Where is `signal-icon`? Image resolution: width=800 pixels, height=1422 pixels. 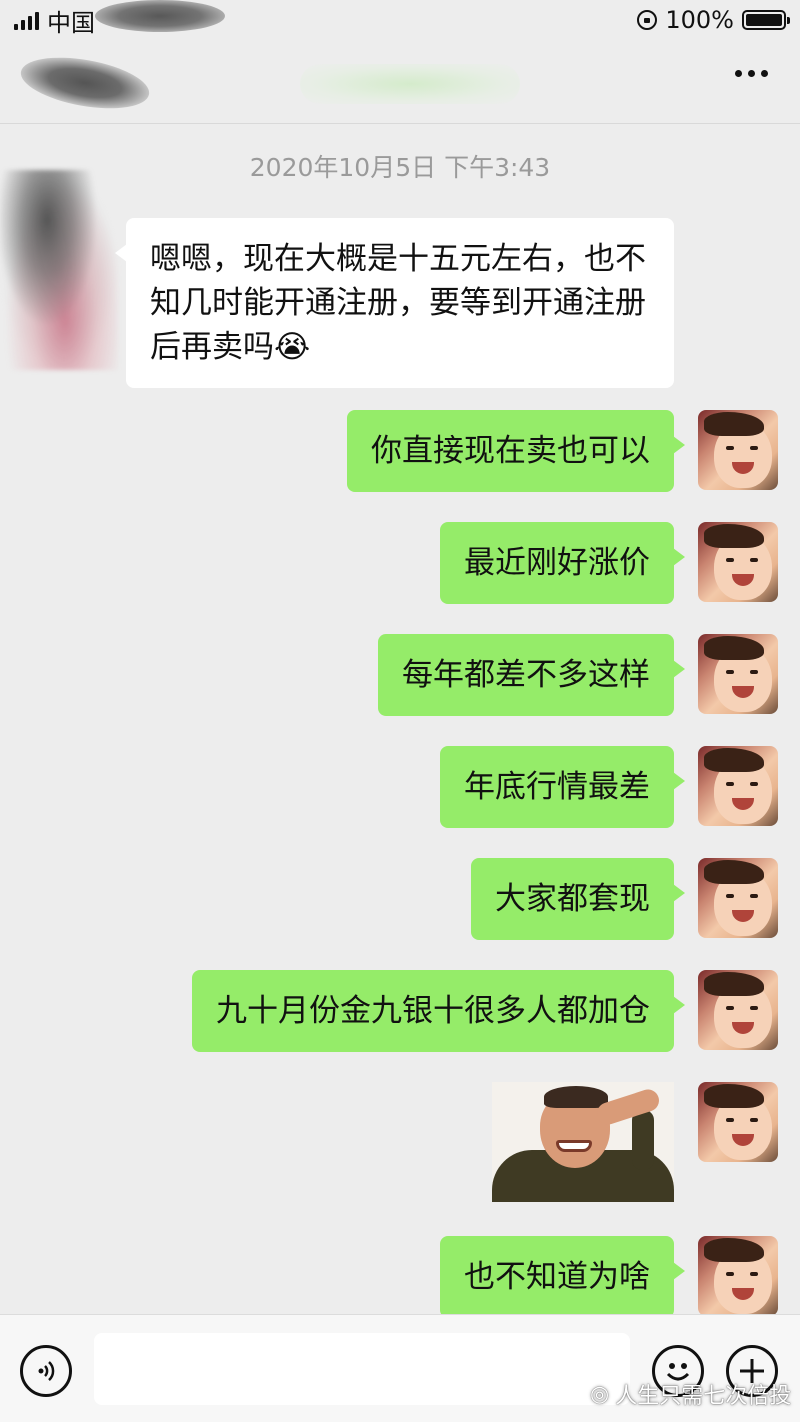 signal-icon is located at coordinates (26, 20).